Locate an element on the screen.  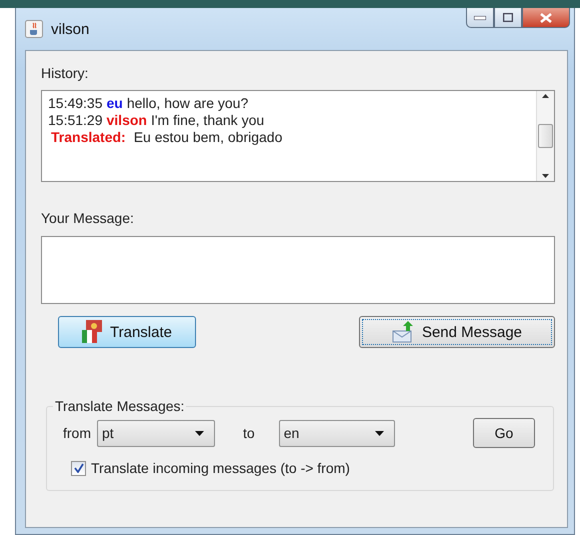
go-button: Go is located at coordinates (504, 433).